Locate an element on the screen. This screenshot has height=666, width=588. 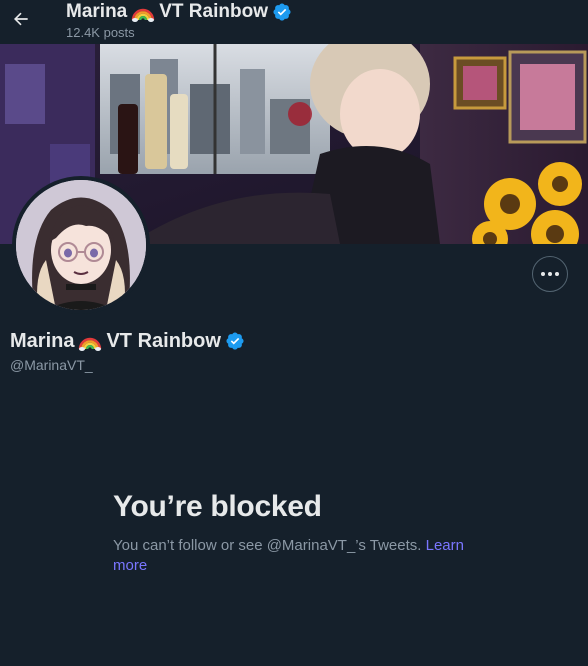
profile-handle: @MarinaVT_ is located at coordinates (51, 365).